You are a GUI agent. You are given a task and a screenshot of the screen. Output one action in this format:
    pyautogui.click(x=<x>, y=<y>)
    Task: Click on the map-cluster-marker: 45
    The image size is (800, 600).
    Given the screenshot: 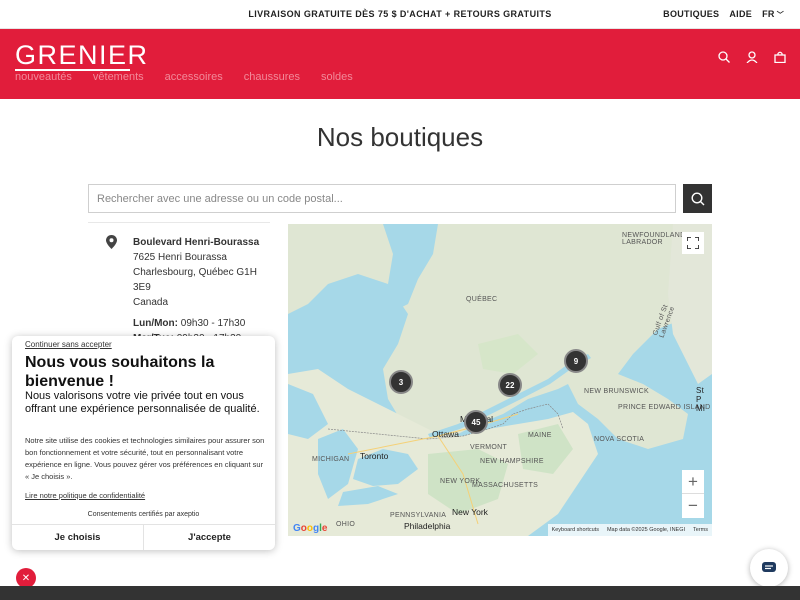 What is the action you would take?
    pyautogui.click(x=476, y=422)
    